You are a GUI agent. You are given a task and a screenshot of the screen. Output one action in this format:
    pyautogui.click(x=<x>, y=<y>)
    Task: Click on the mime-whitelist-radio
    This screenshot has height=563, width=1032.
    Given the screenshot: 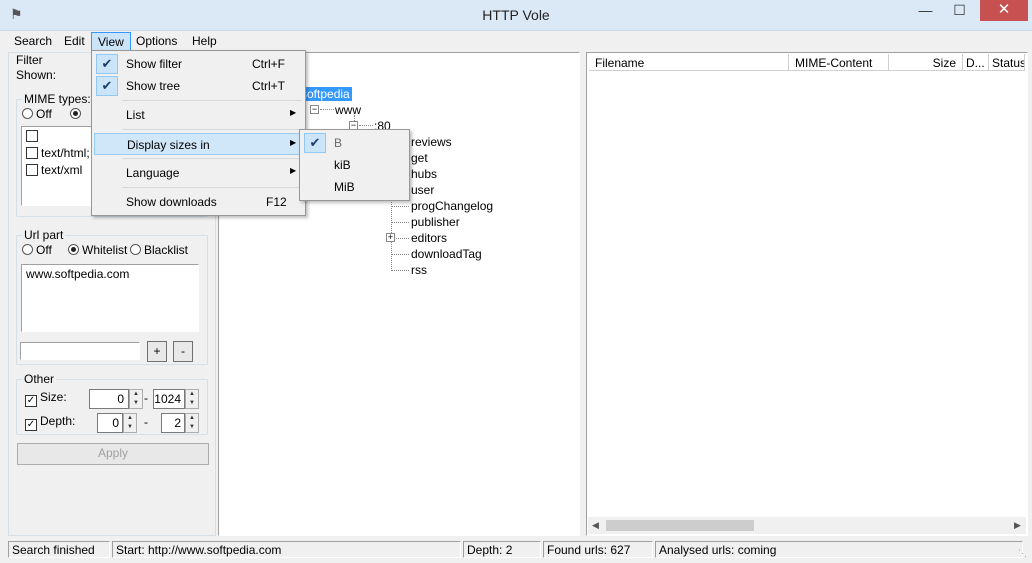 What is the action you would take?
    pyautogui.click(x=77, y=114)
    